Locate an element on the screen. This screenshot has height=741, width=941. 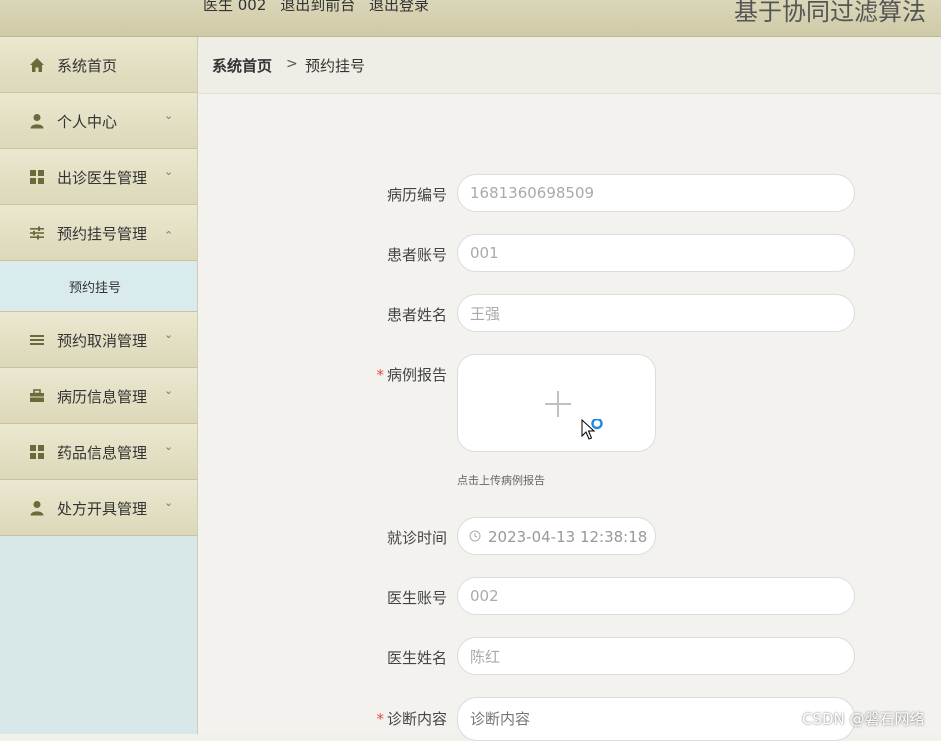
doctor-name-input is located at coordinates (656, 656).